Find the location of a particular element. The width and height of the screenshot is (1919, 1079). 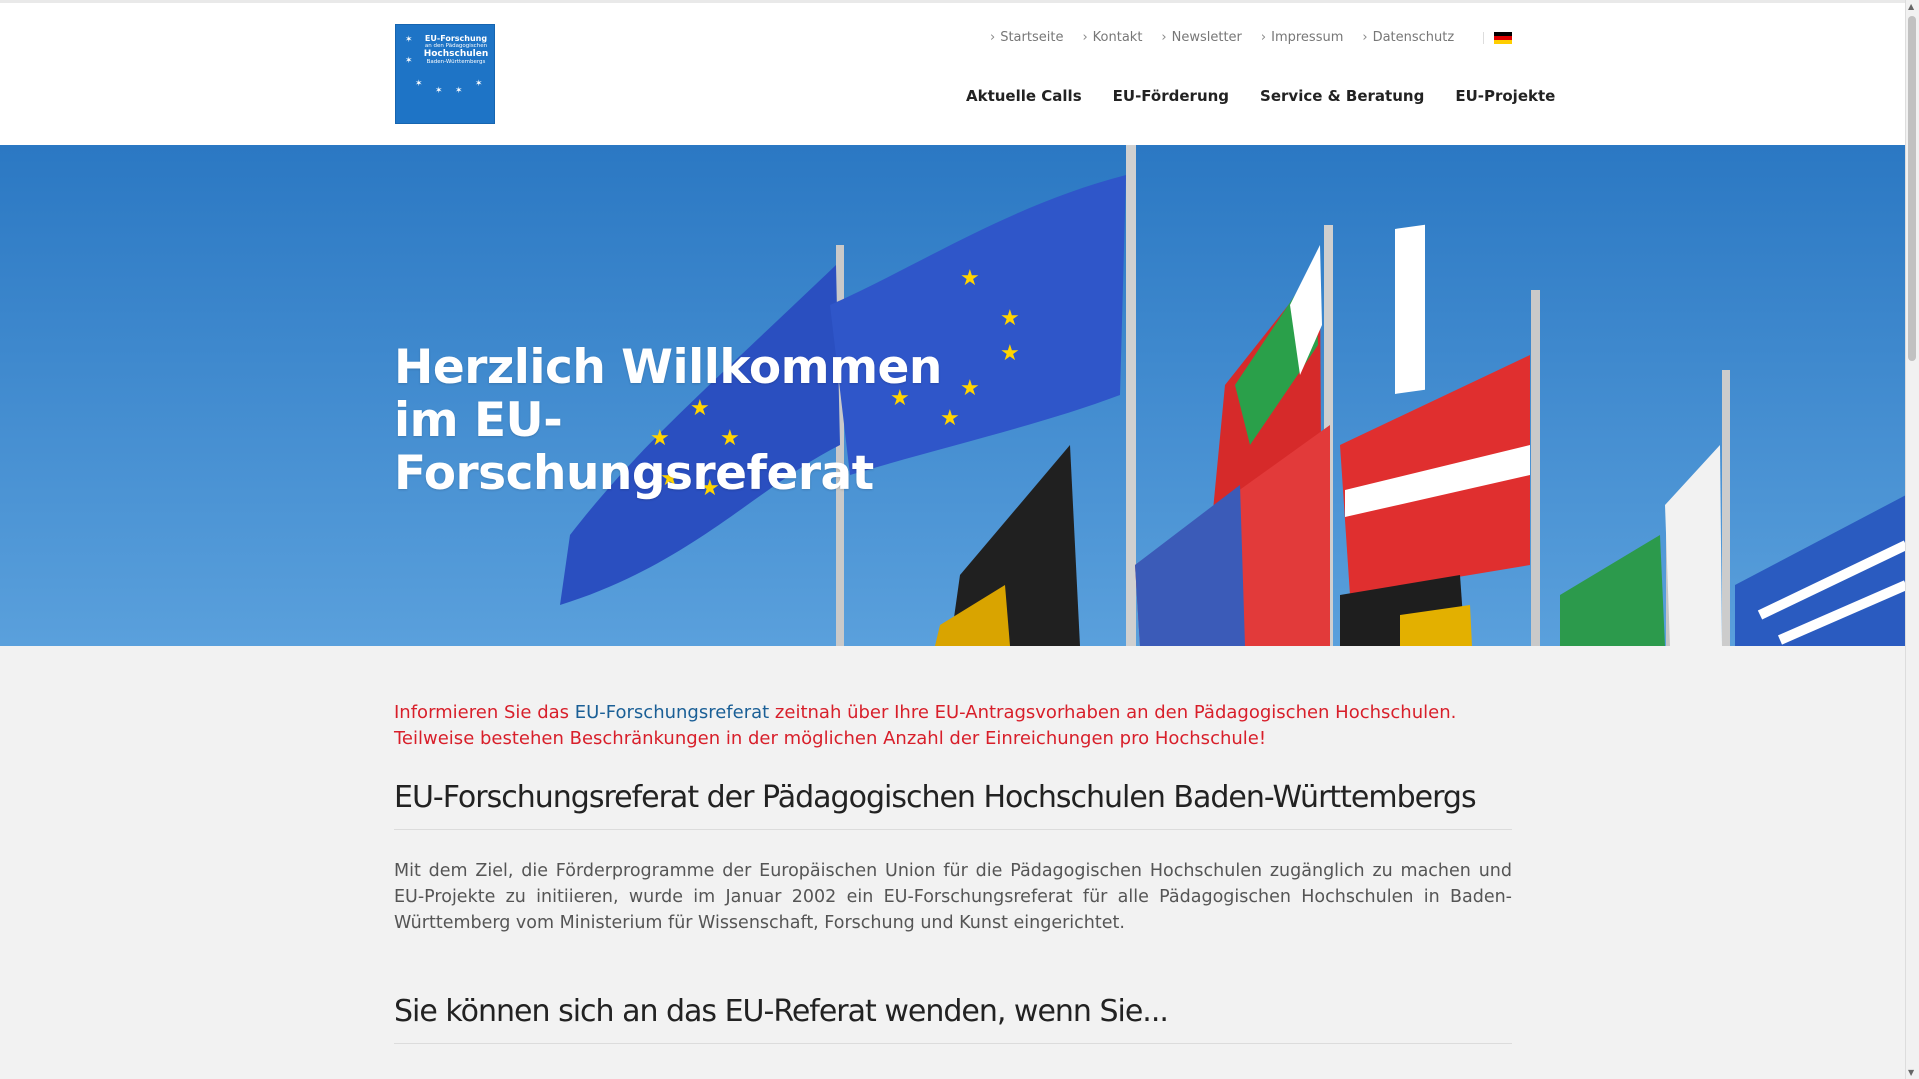

topnav-label: Newsletter is located at coordinates (1206, 37).